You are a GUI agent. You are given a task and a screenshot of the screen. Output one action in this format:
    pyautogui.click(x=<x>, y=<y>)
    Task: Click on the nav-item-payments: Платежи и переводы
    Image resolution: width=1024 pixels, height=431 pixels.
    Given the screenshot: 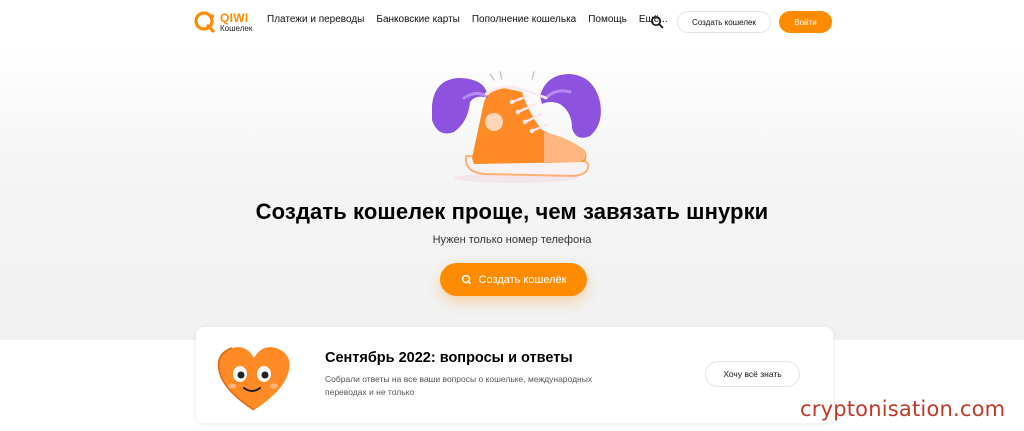 What is the action you would take?
    pyautogui.click(x=315, y=19)
    